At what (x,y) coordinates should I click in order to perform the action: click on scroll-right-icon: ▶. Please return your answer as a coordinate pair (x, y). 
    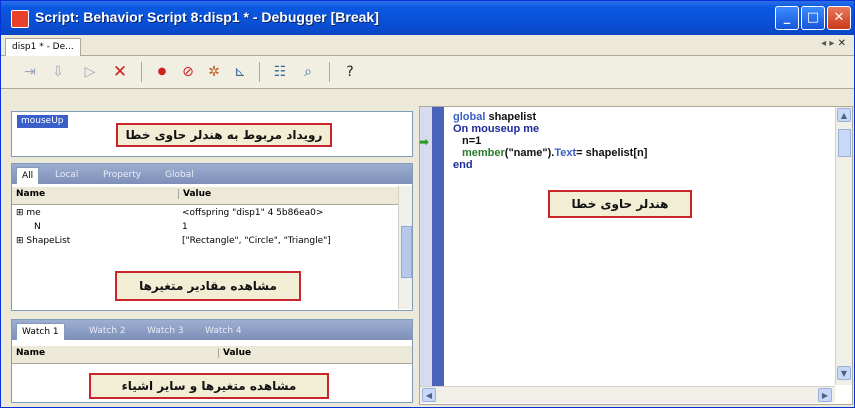
    Looking at the image, I should click on (825, 395).